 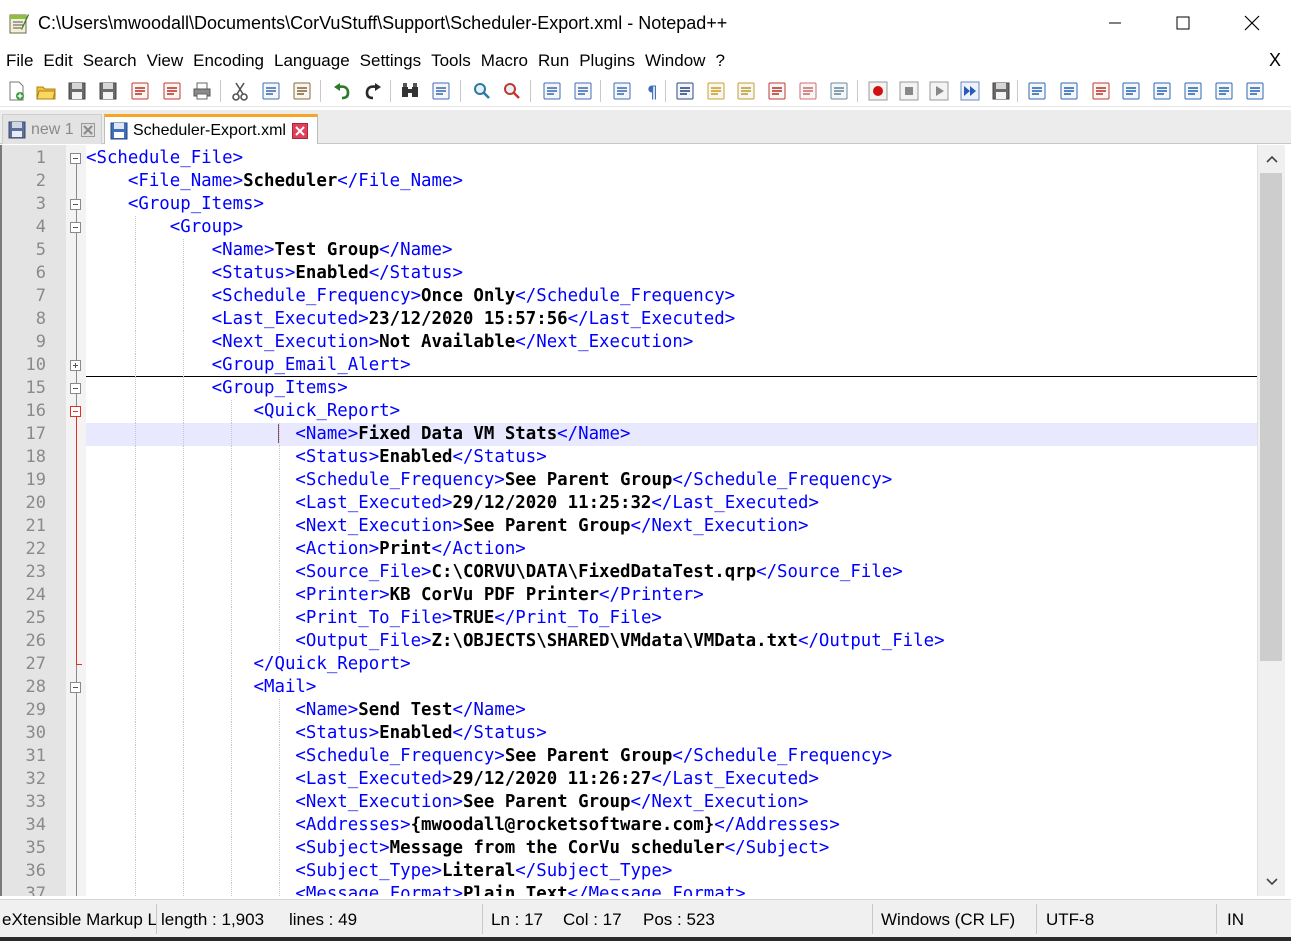 What do you see at coordinates (76, 520) in the screenshot?
I see `fold-margin` at bounding box center [76, 520].